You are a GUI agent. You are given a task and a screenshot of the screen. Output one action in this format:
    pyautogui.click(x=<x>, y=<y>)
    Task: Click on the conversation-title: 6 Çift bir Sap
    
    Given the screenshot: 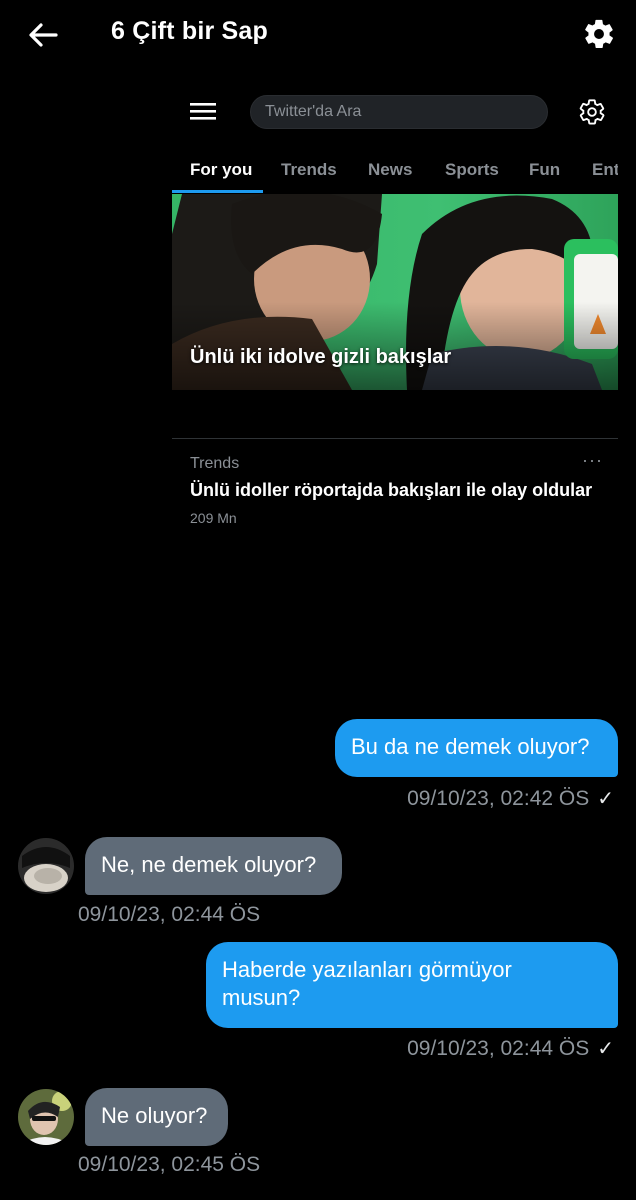 What is the action you would take?
    pyautogui.click(x=189, y=31)
    